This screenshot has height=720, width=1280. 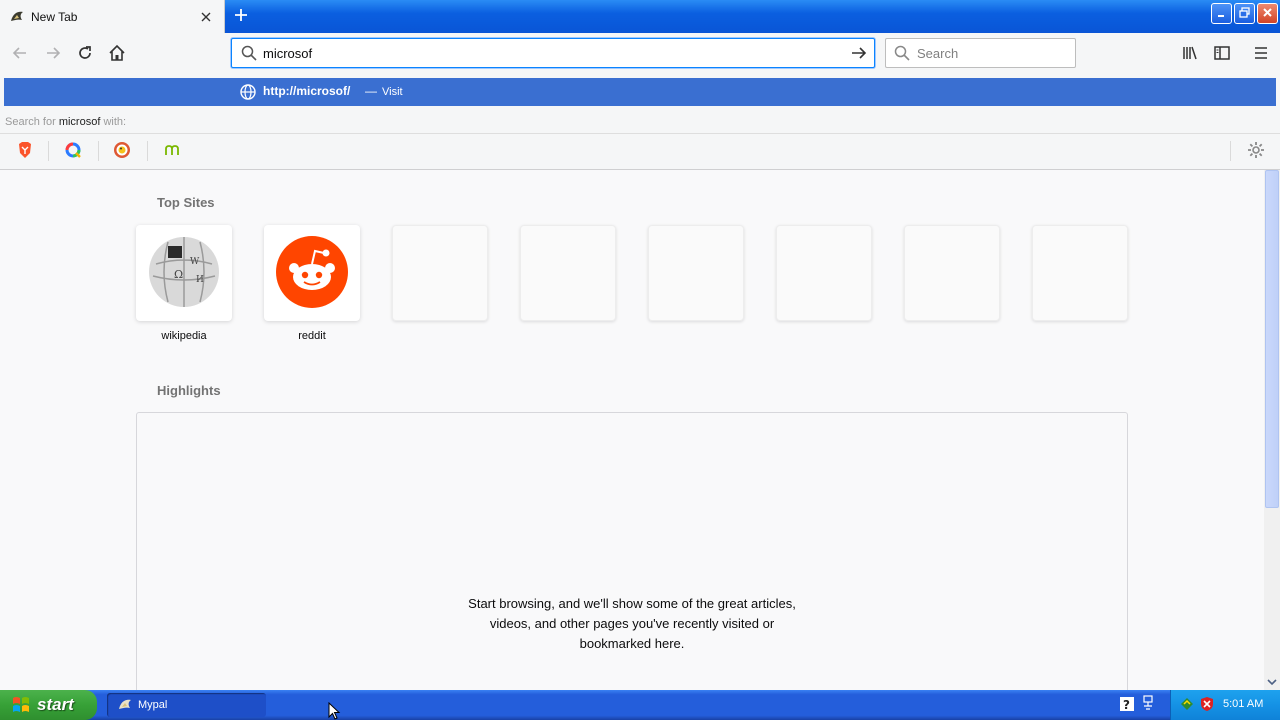 I want to click on wikipedia-globe-icon: Ω W И, so click(x=184, y=273).